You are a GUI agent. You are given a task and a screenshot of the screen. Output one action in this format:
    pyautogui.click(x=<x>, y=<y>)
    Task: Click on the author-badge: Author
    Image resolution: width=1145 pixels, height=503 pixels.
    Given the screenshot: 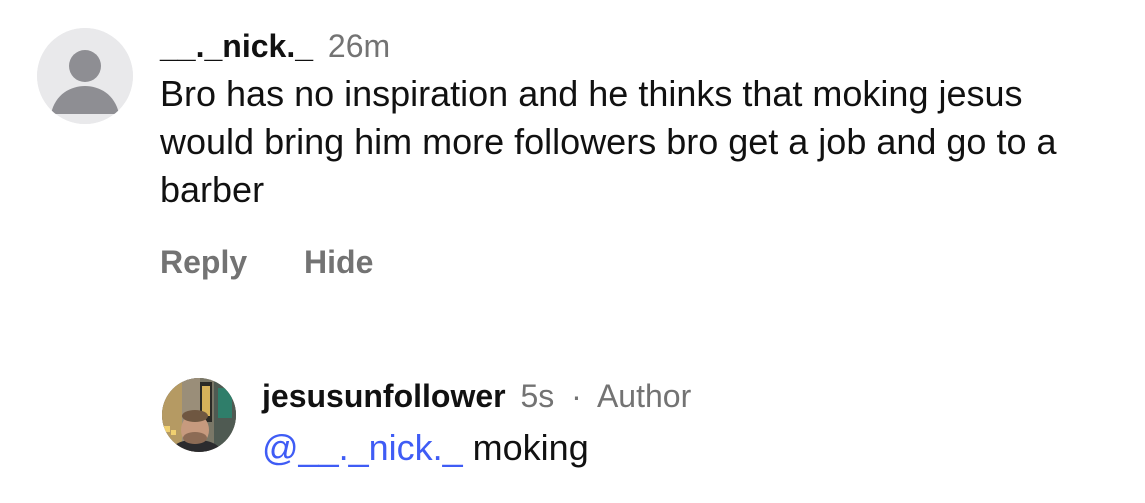 What is the action you would take?
    pyautogui.click(x=644, y=396)
    